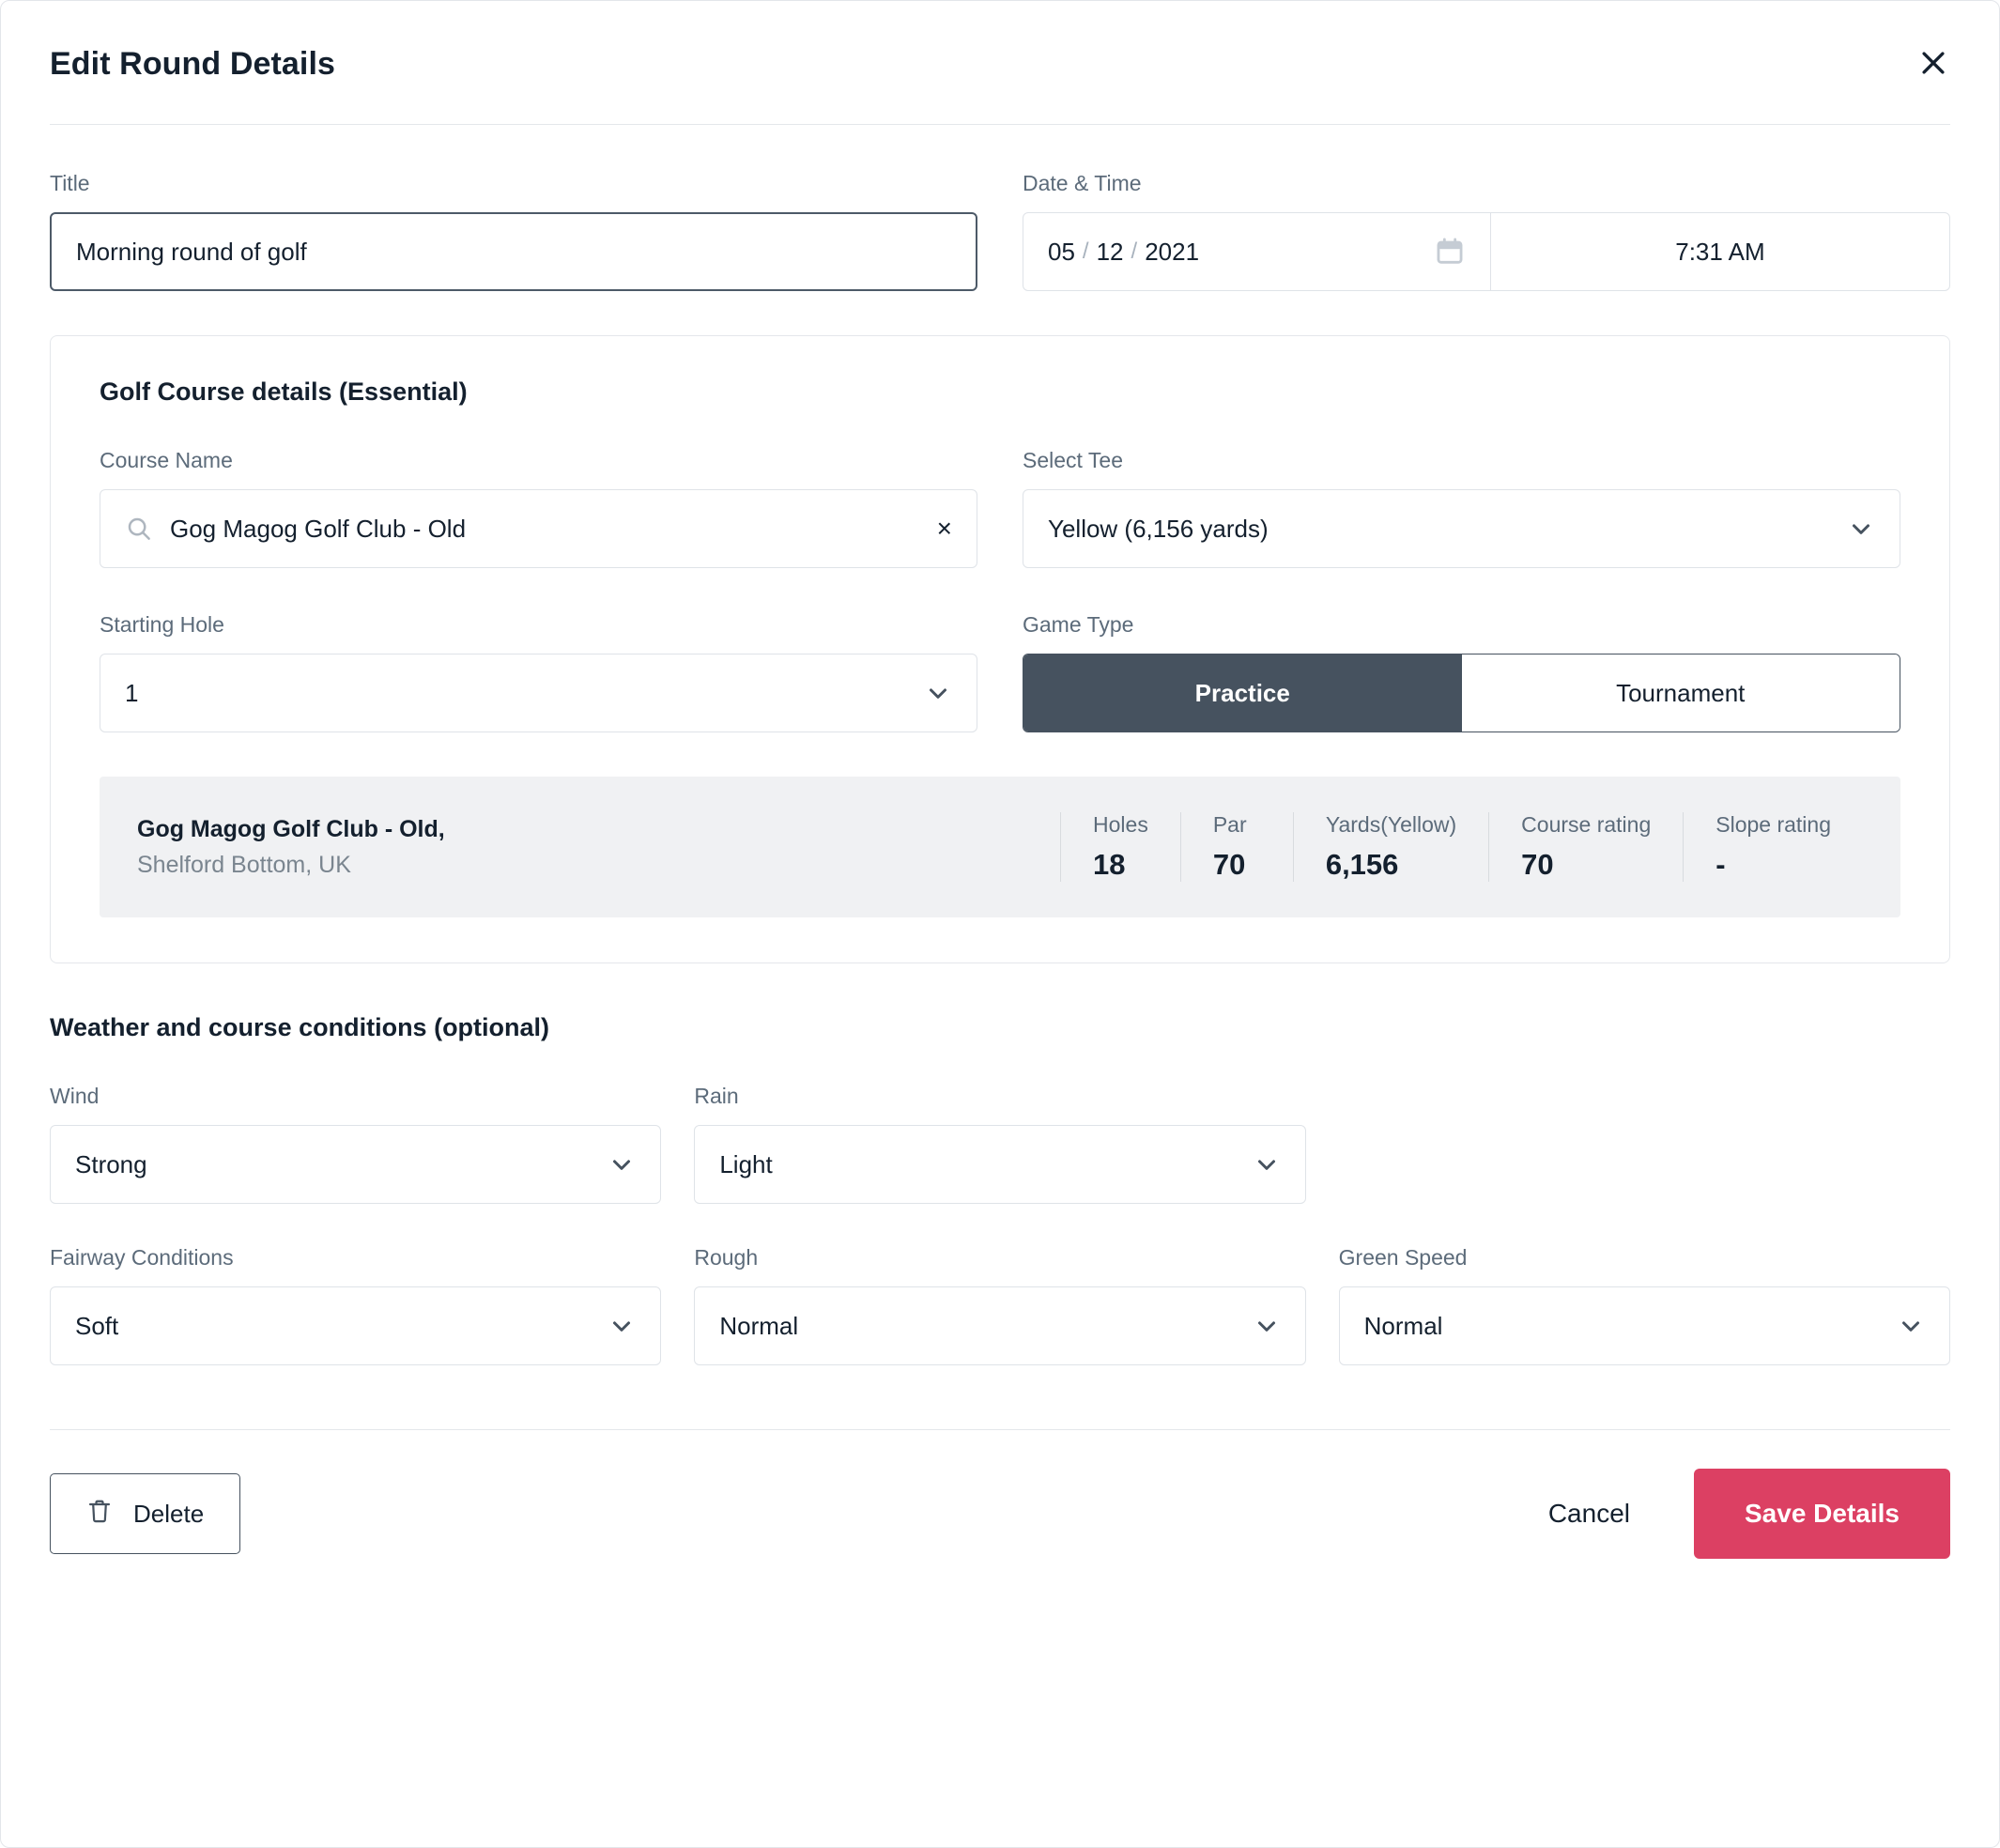  Describe the element at coordinates (538, 693) in the screenshot. I see `starting-hole-dropdown: 1` at that location.